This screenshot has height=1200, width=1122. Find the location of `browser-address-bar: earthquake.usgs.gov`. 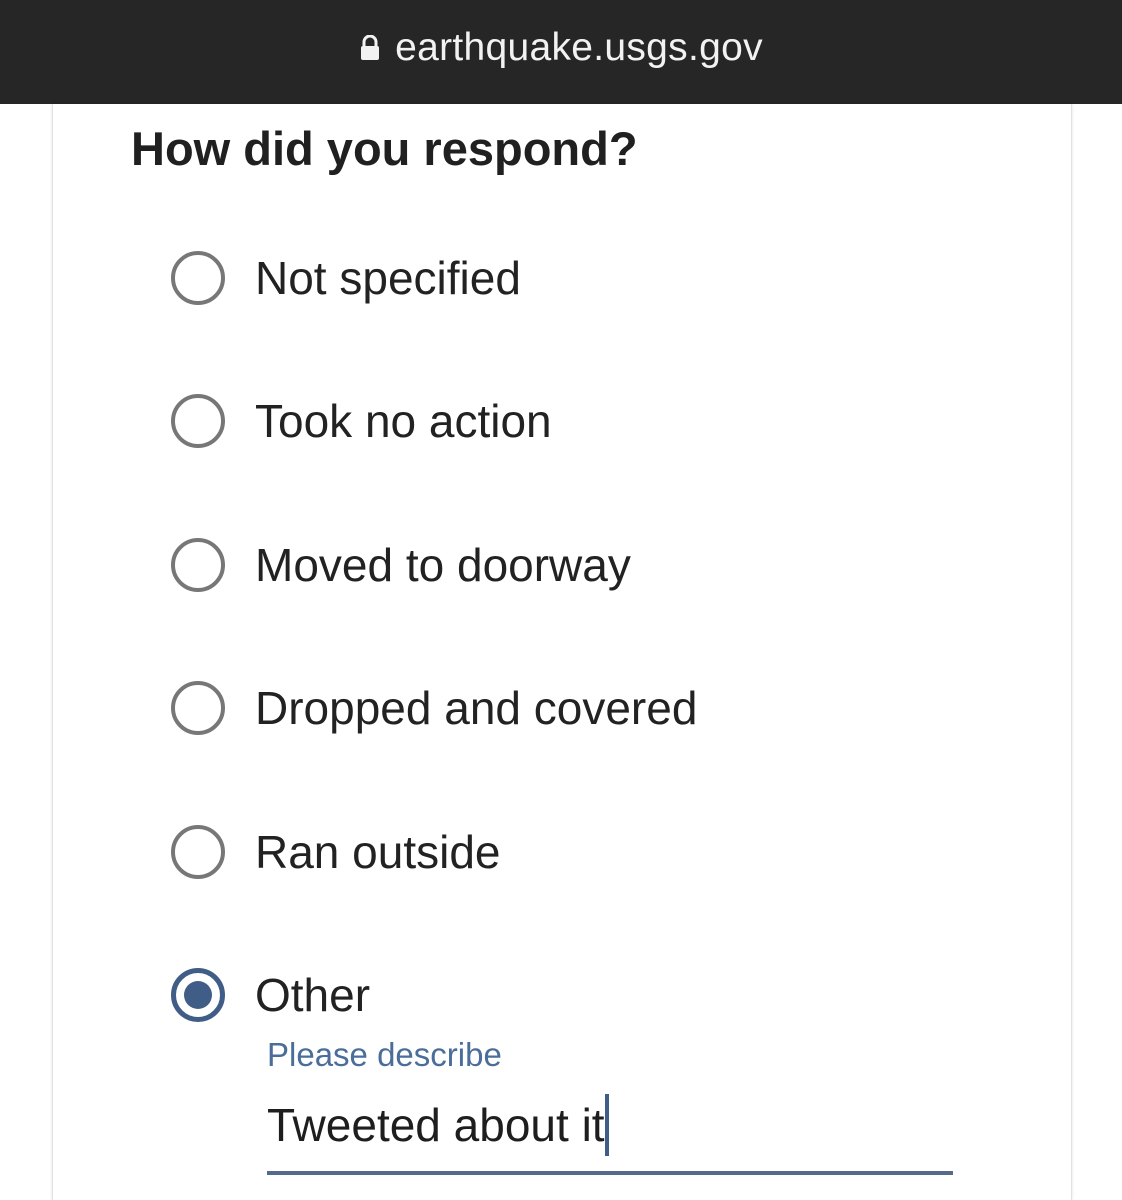

browser-address-bar: earthquake.usgs.gov is located at coordinates (561, 52).